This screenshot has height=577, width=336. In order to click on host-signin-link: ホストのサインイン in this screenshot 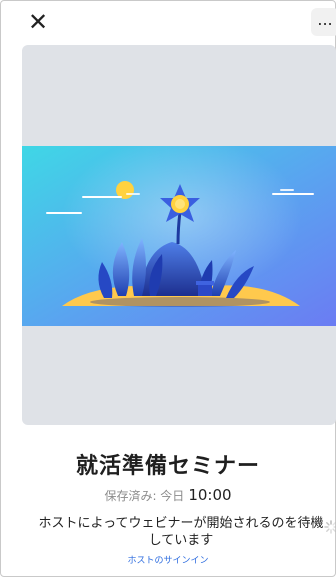, I will do `click(168, 559)`.